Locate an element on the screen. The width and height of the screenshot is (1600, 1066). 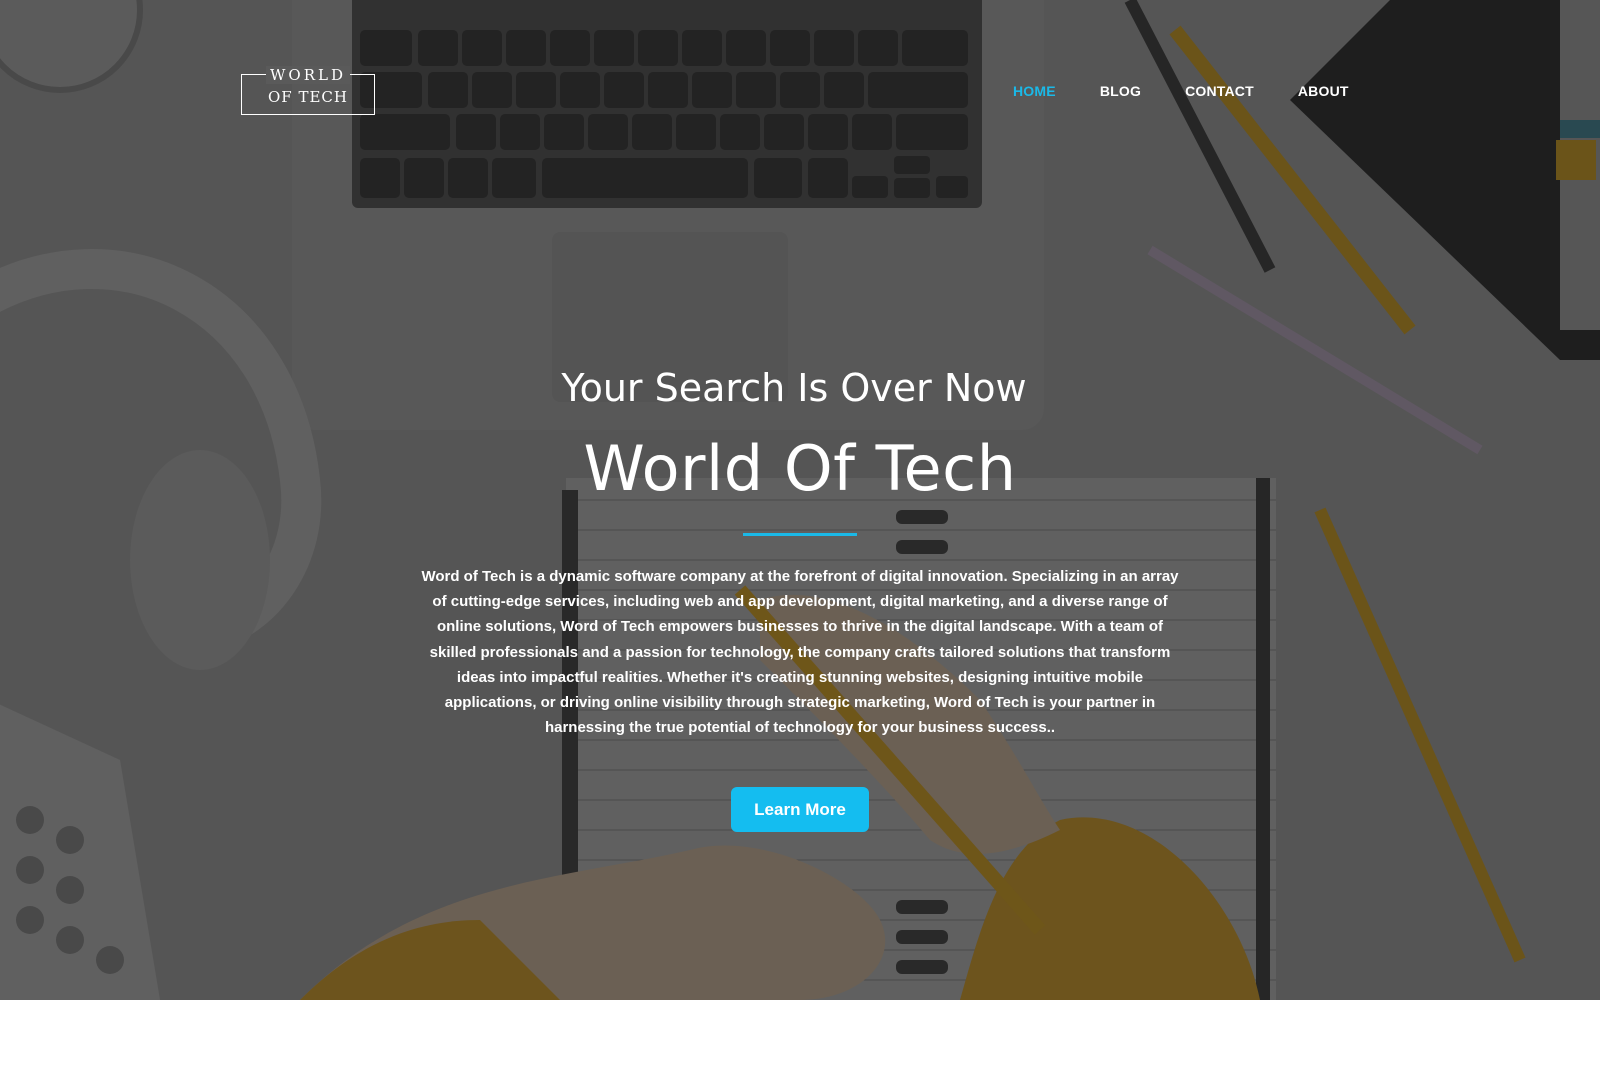
below-fold-section is located at coordinates (800, 1033).